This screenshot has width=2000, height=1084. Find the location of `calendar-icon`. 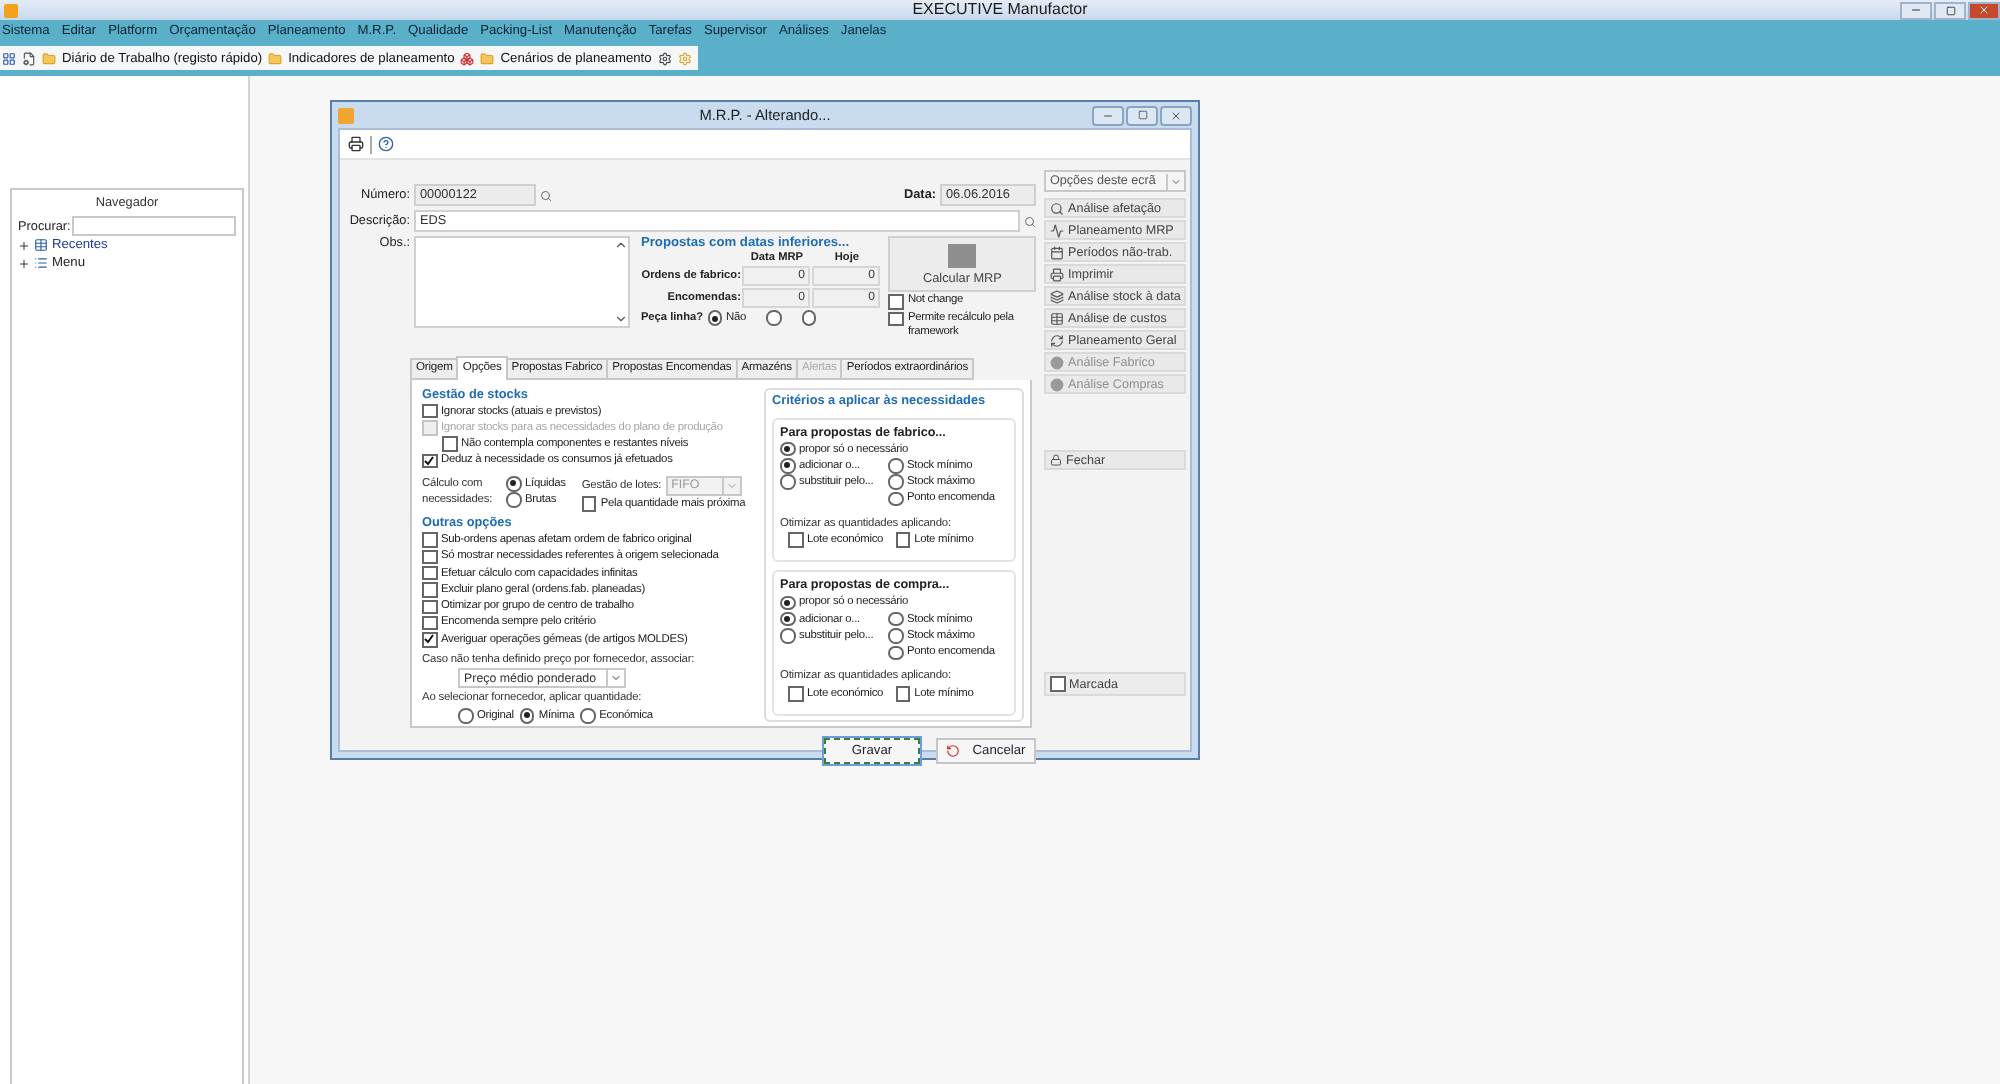

calendar-icon is located at coordinates (1057, 252).